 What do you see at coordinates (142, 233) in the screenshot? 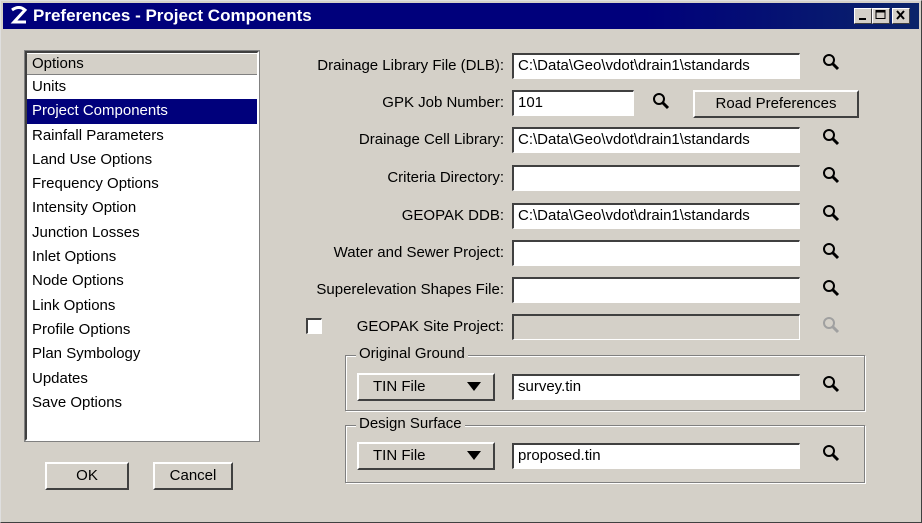
I see `list-item-junction-losses: Junction Losses` at bounding box center [142, 233].